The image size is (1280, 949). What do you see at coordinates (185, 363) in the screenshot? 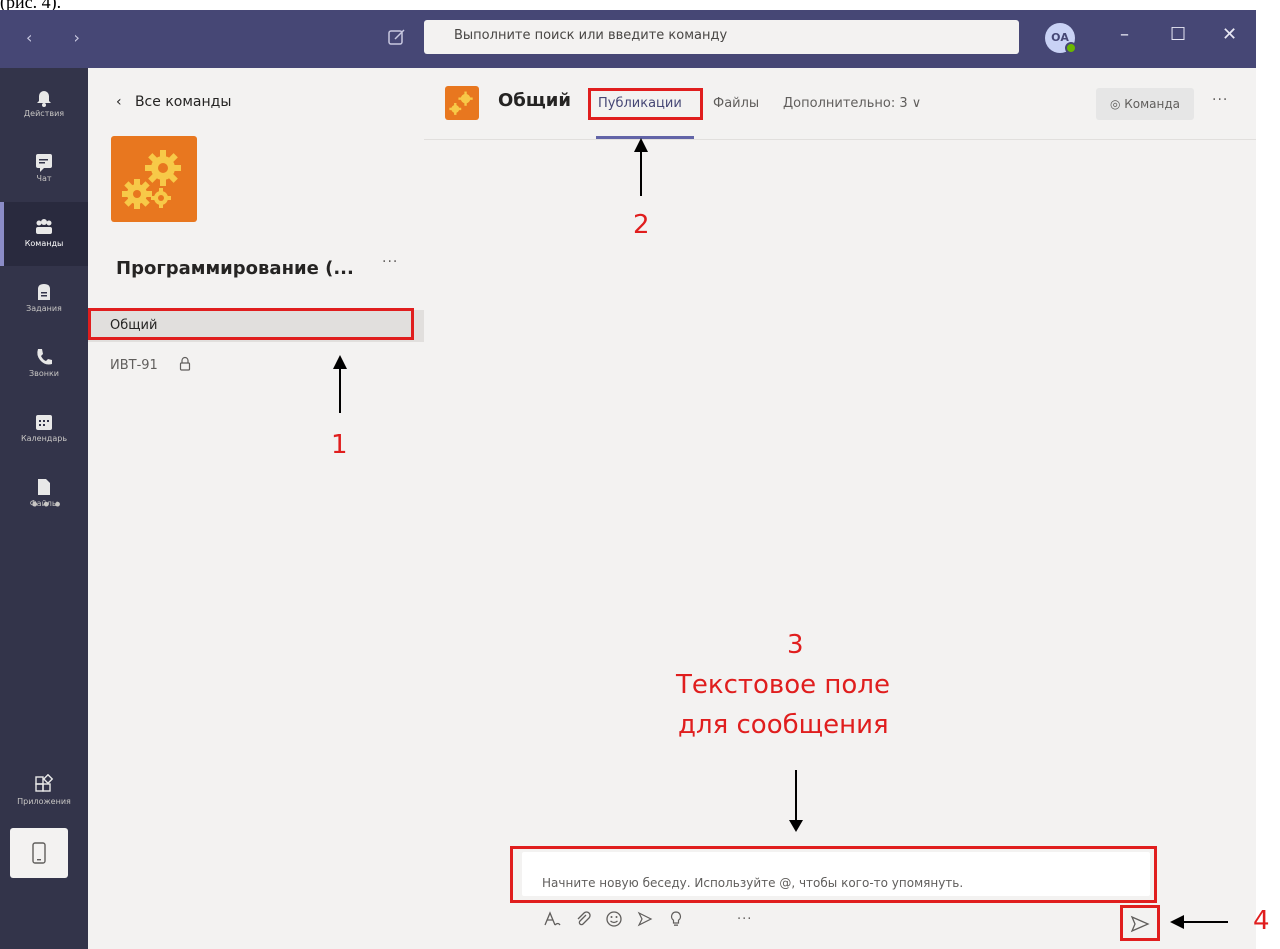
I see `lock-icon` at bounding box center [185, 363].